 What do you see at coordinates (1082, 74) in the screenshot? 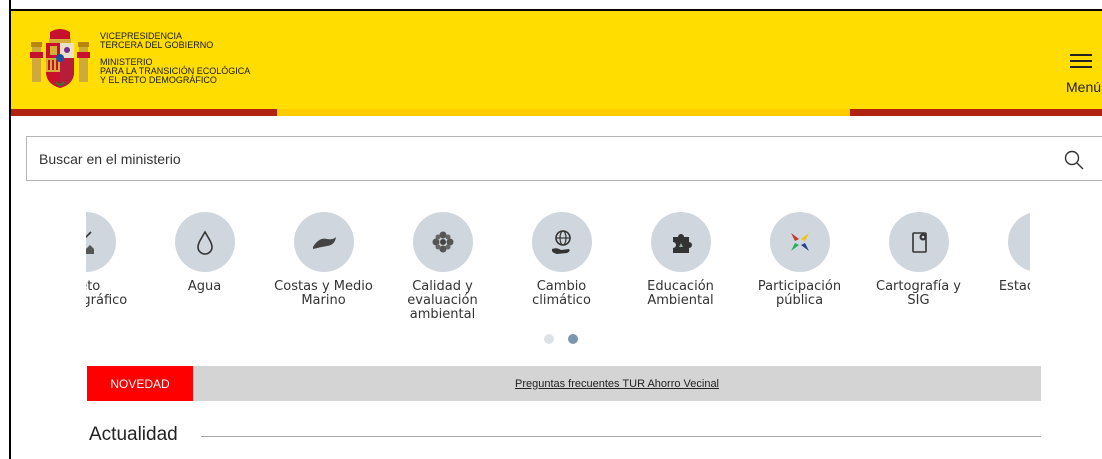
I see `menu-button: Menú` at bounding box center [1082, 74].